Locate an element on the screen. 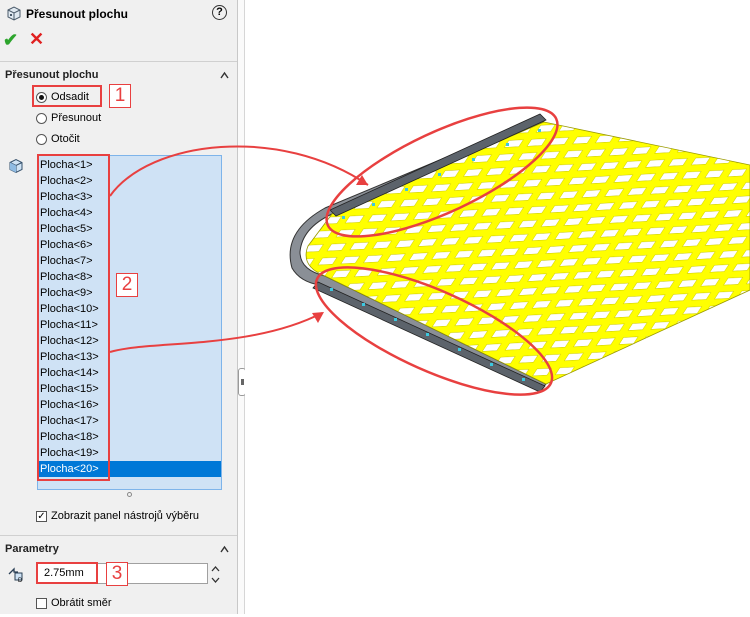 This screenshot has width=750, height=617. highlight-box-faces is located at coordinates (73, 317).